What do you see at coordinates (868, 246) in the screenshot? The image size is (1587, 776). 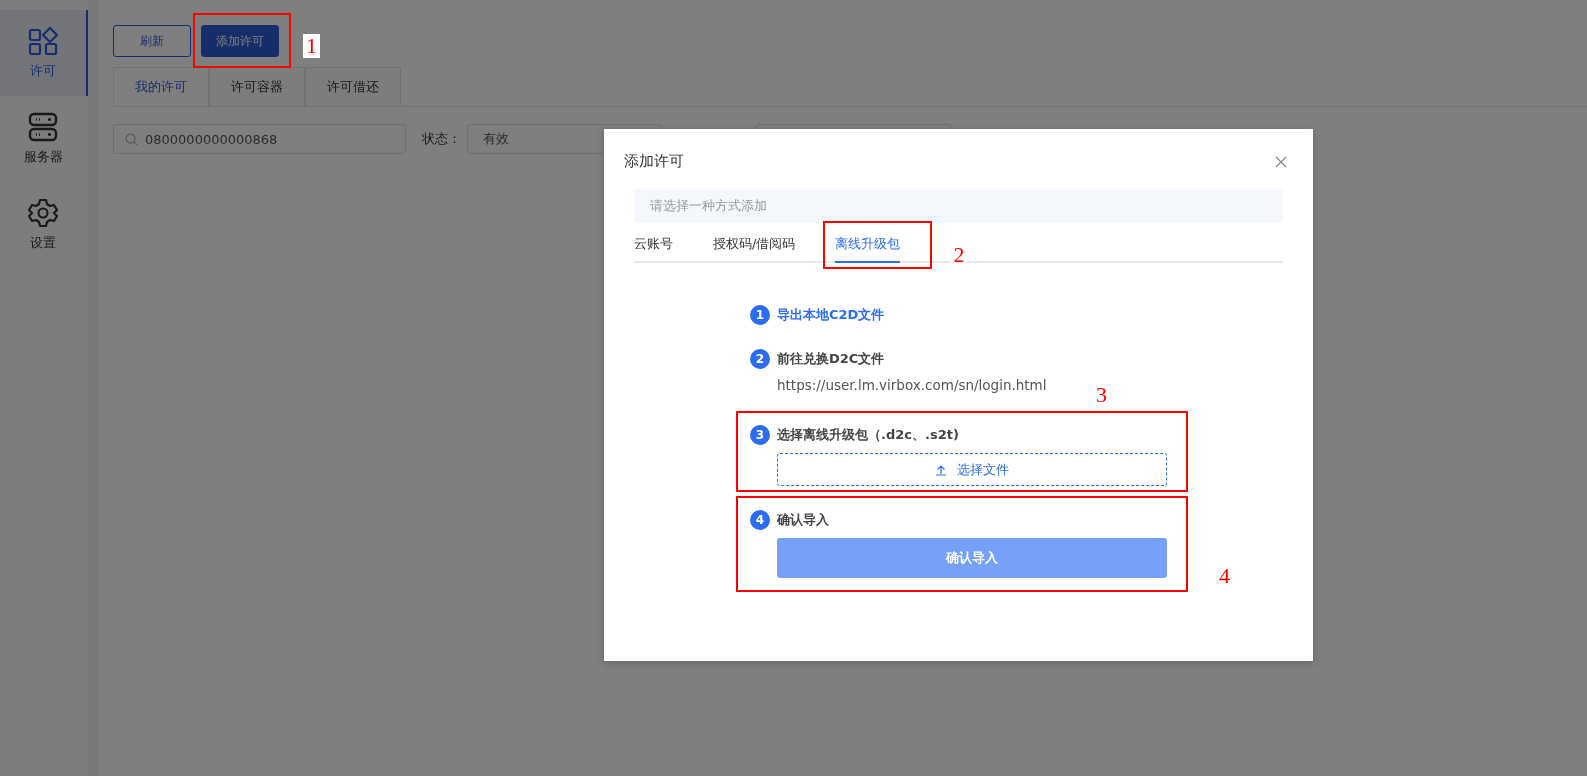 I see `dialog-tab: 离线升级包` at bounding box center [868, 246].